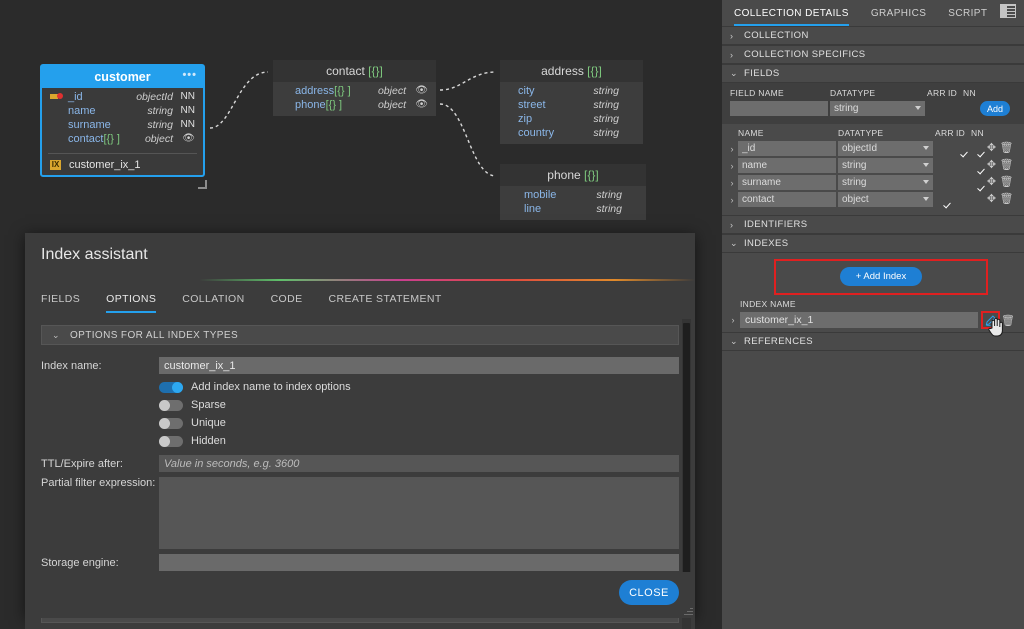 This screenshot has height=629, width=1024. I want to click on toggle-label: Unique, so click(208, 423).